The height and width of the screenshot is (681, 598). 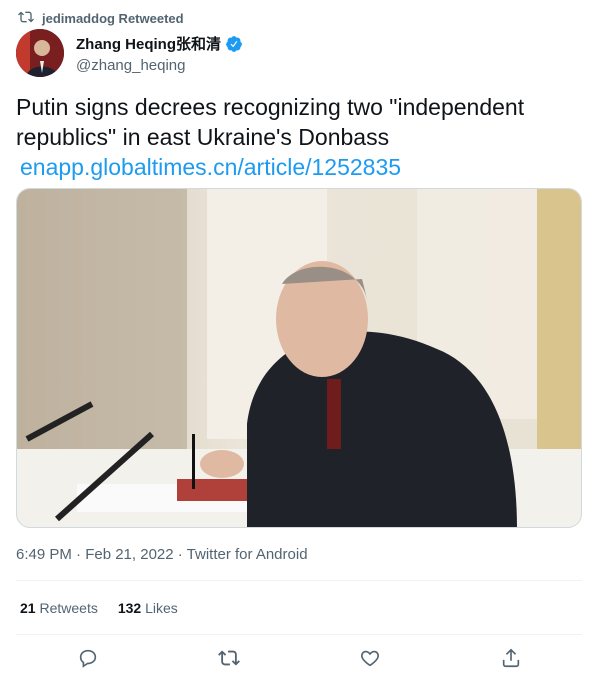 I want to click on heart-icon, so click(x=370, y=658).